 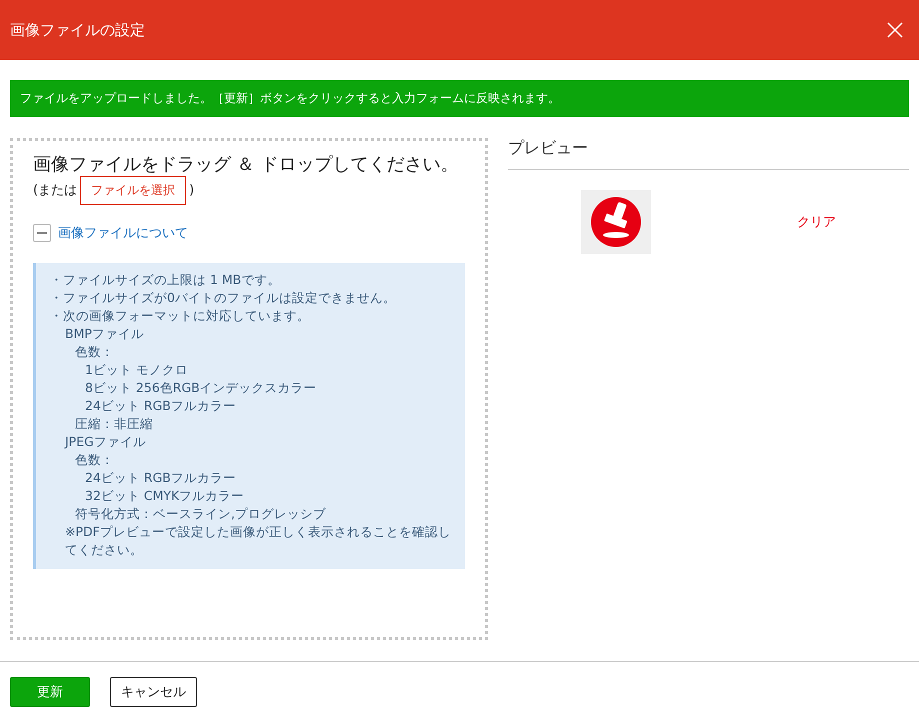 What do you see at coordinates (246, 165) in the screenshot?
I see `drop-heading: 画像ファイルをドラッグ ＆ ドロップしてください。` at bounding box center [246, 165].